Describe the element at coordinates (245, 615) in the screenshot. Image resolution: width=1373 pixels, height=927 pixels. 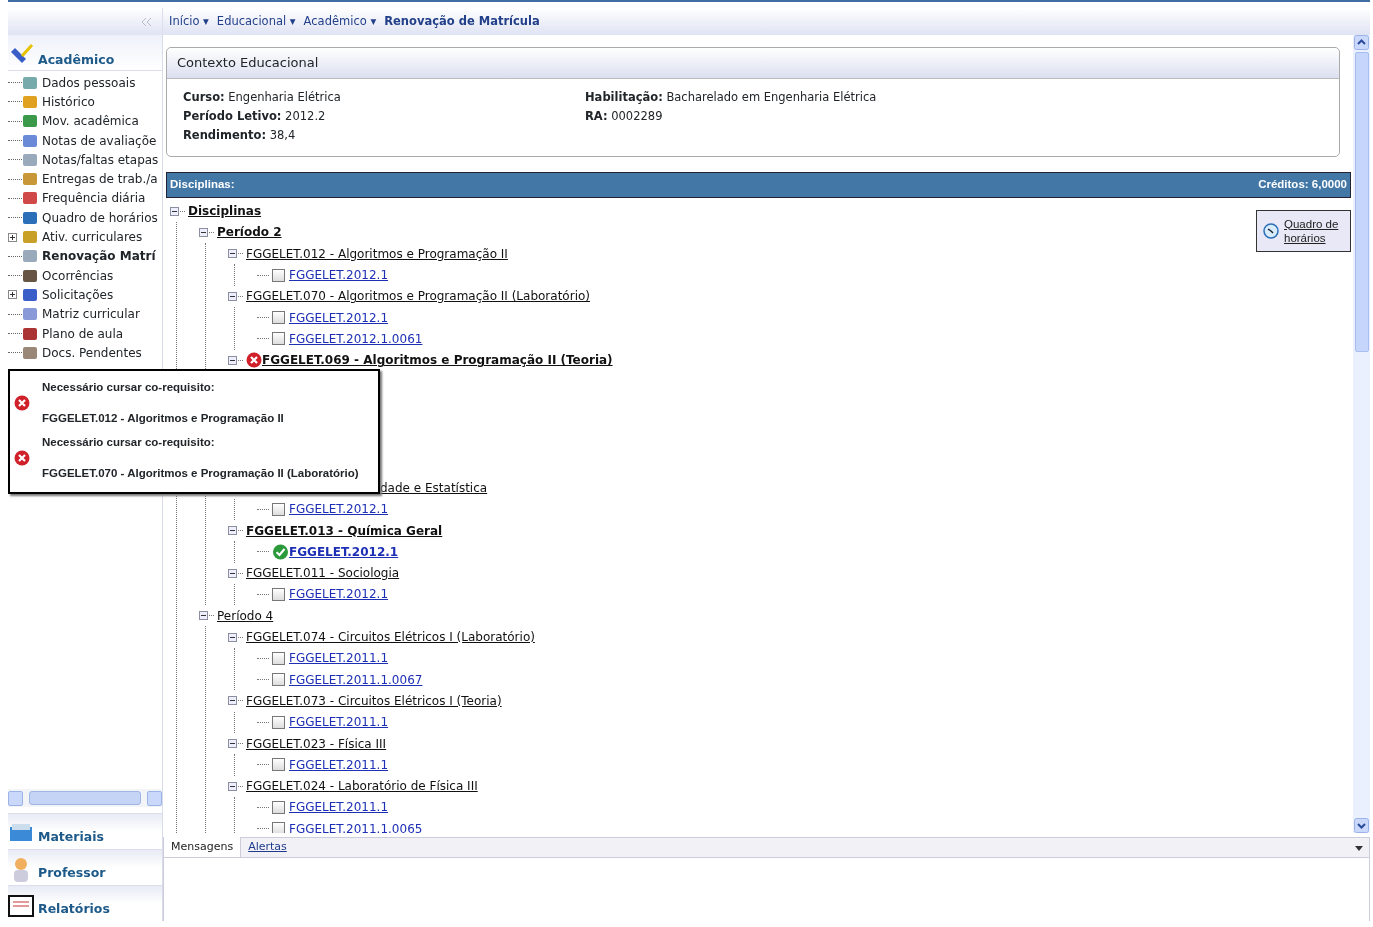
I see `tree-node-label: Período 4` at that location.